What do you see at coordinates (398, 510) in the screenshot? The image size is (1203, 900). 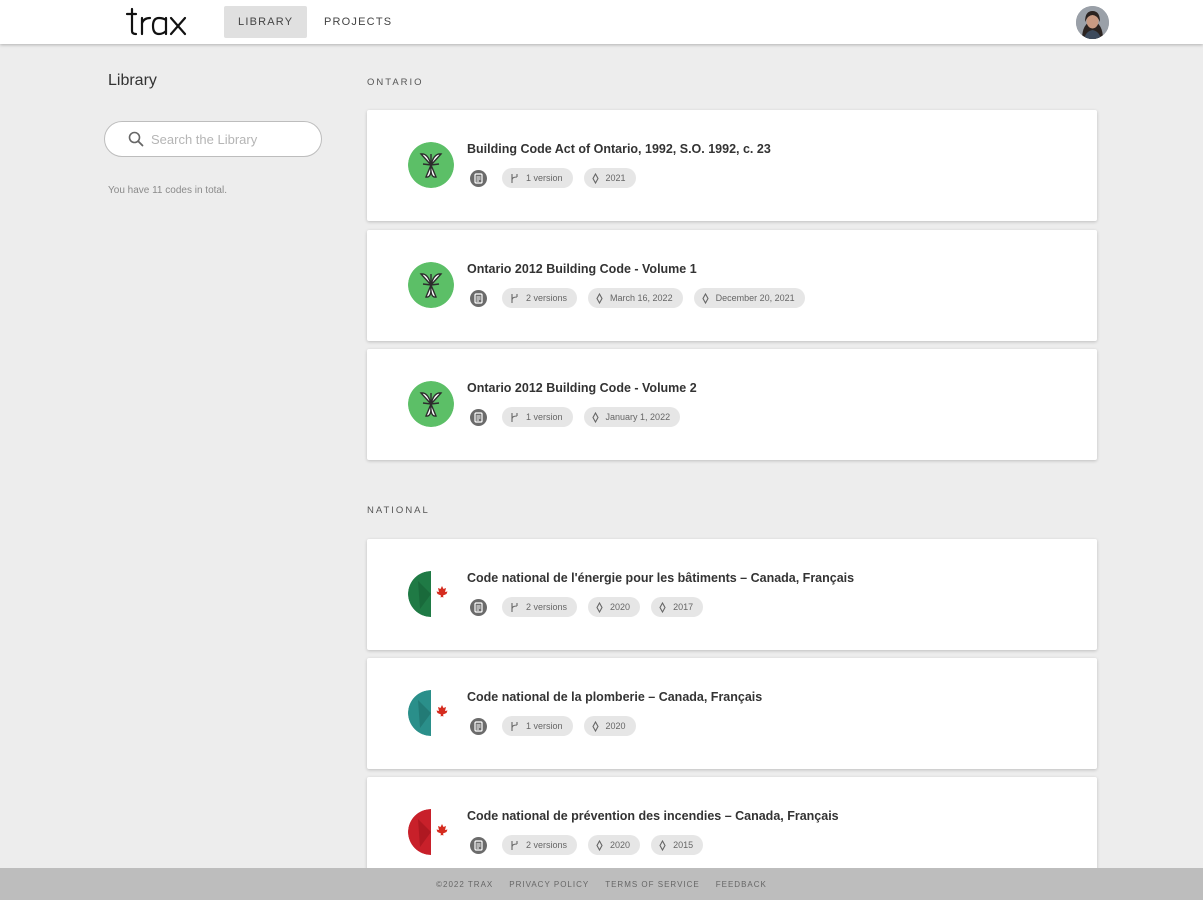 I see `section-label-national: NATIONAL` at bounding box center [398, 510].